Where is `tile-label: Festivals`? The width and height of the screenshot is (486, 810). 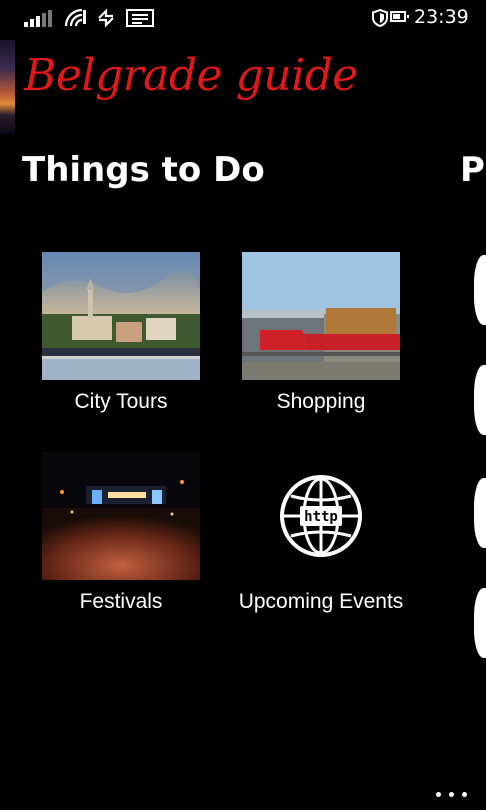 tile-label: Festivals is located at coordinates (121, 601).